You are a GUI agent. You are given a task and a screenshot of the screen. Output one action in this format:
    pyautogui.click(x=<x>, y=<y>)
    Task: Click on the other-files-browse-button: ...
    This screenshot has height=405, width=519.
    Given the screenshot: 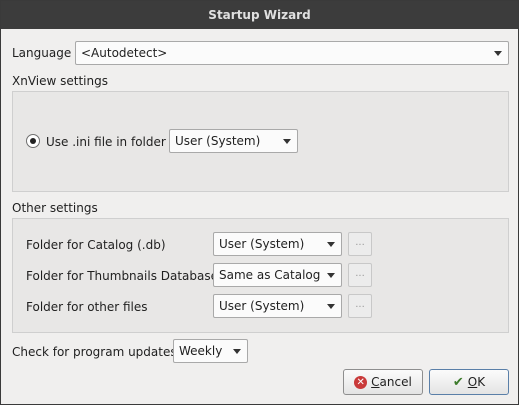 What is the action you would take?
    pyautogui.click(x=360, y=306)
    